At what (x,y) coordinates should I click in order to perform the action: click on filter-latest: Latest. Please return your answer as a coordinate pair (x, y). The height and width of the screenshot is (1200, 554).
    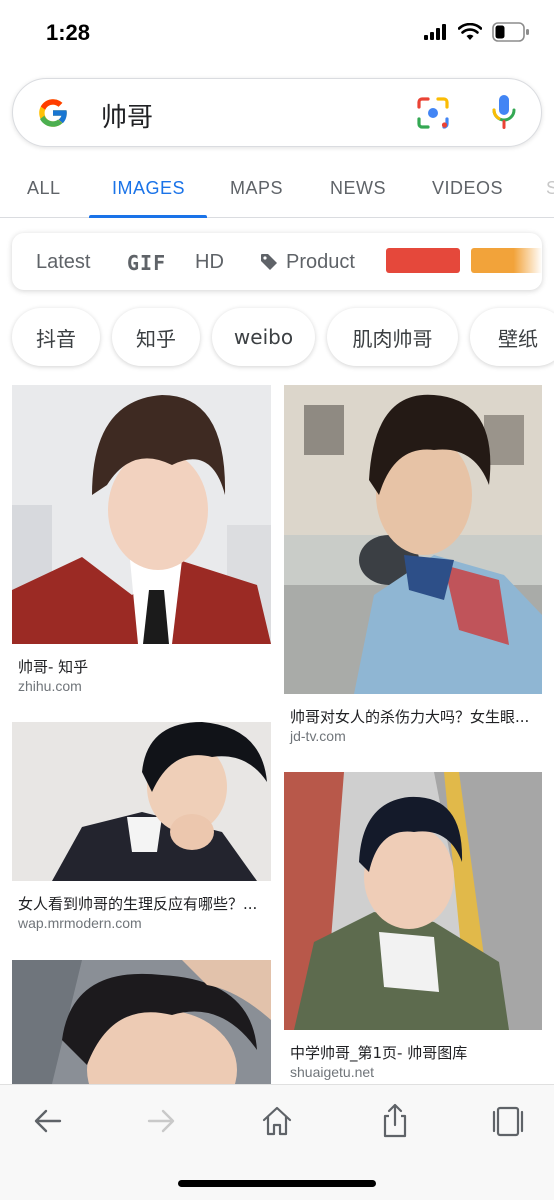
    Looking at the image, I should click on (63, 262).